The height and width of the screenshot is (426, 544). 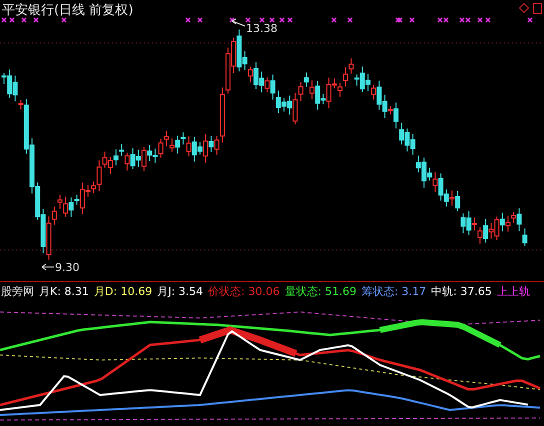 What do you see at coordinates (262, 28) in the screenshot?
I see `high-price-label: 13.38` at bounding box center [262, 28].